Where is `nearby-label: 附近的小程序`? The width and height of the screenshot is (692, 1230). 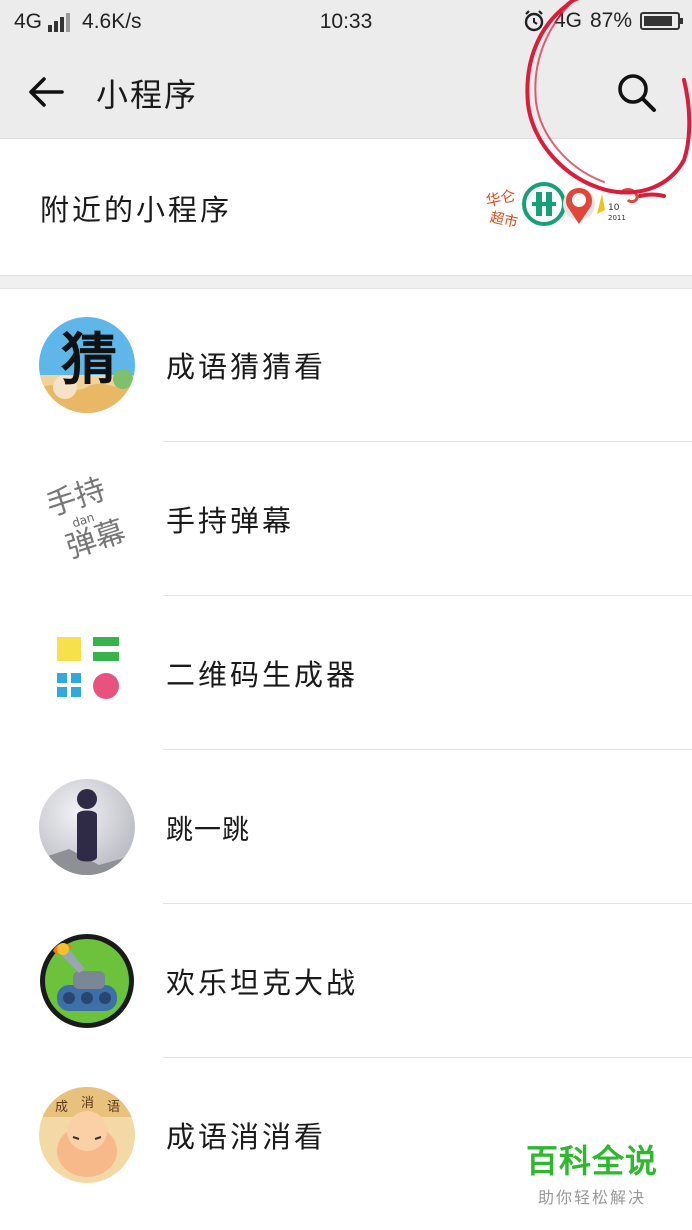 nearby-label: 附近的小程序 is located at coordinates (136, 210).